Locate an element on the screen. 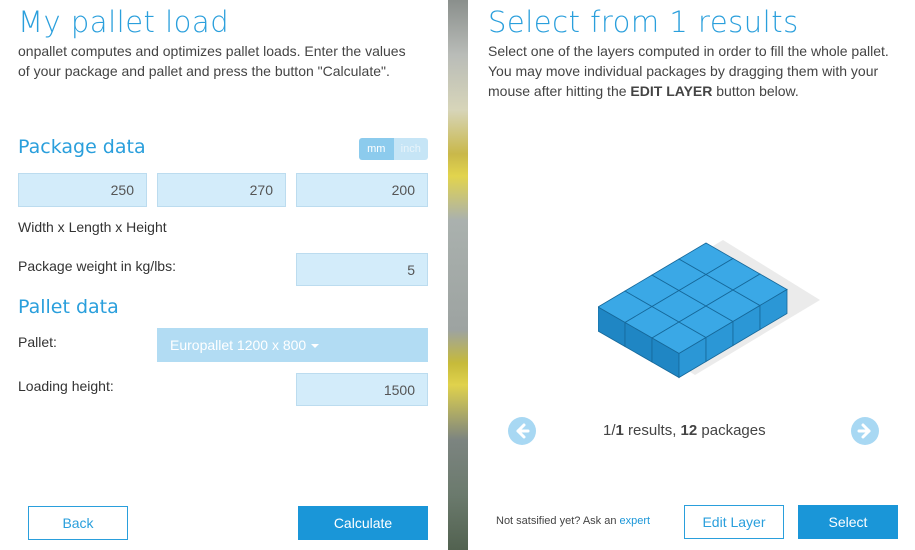 The image size is (915, 550). width-input: 250 is located at coordinates (82, 190).